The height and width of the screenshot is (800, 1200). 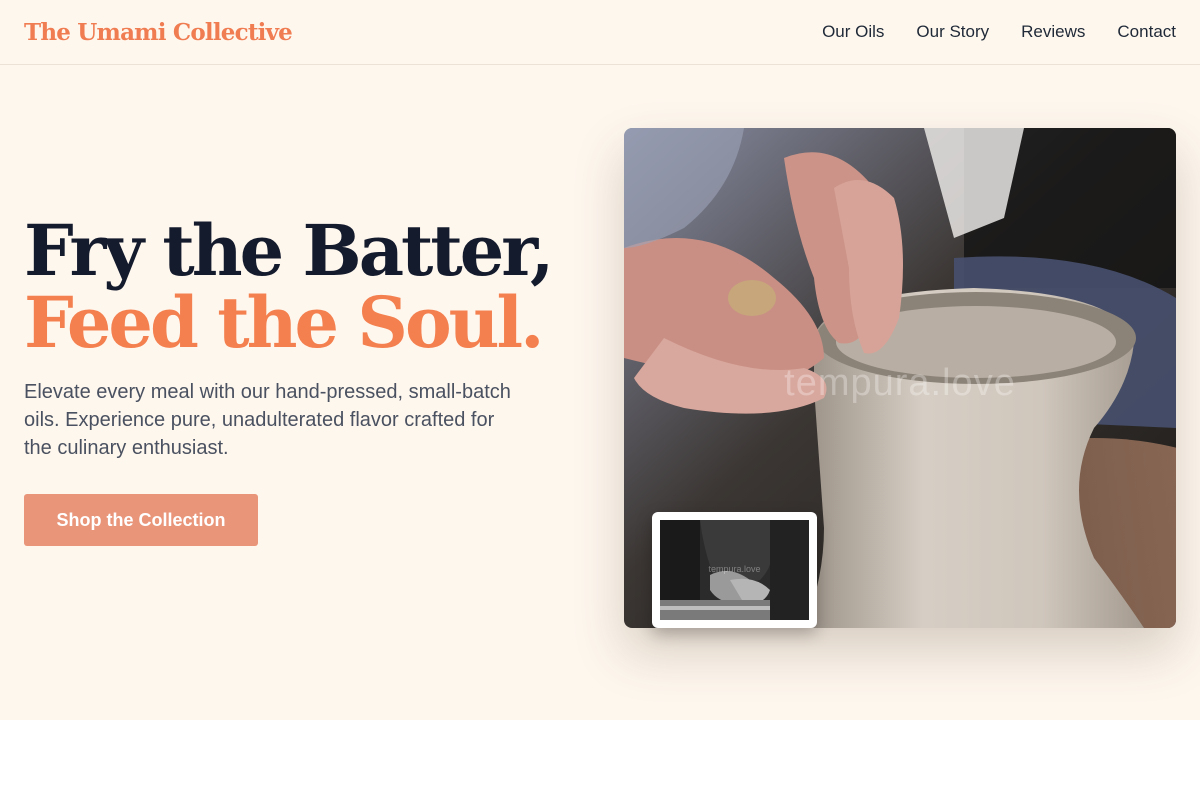 I want to click on nav-link-reviews: Reviews, so click(x=1053, y=32).